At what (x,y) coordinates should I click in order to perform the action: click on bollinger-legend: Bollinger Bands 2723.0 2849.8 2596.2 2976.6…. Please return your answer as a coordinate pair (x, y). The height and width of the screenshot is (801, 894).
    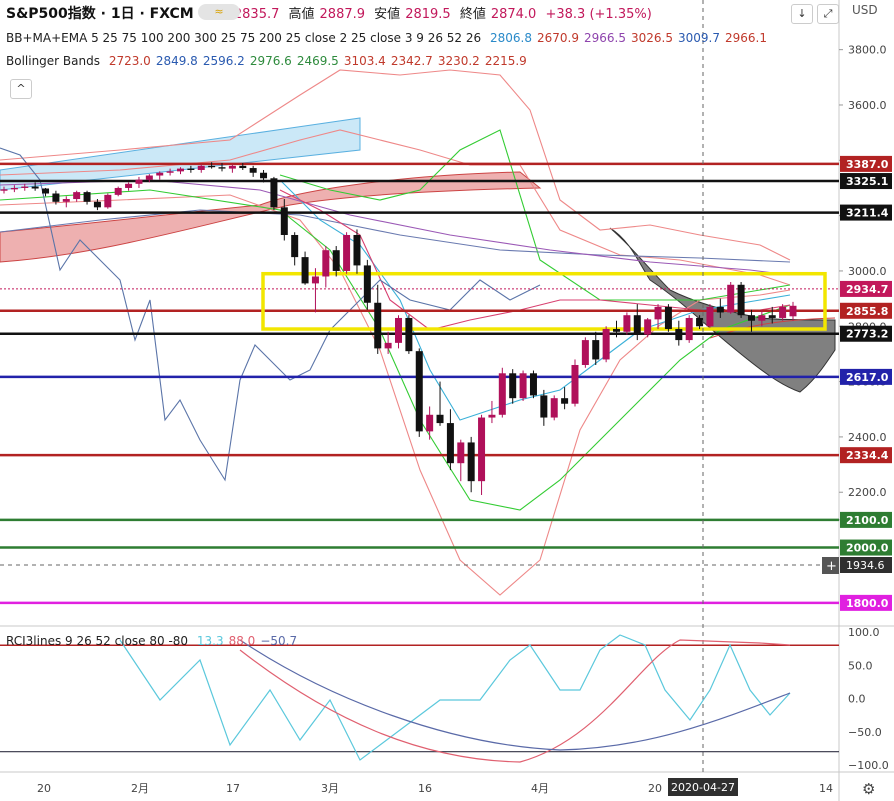
    Looking at the image, I should click on (271, 61).